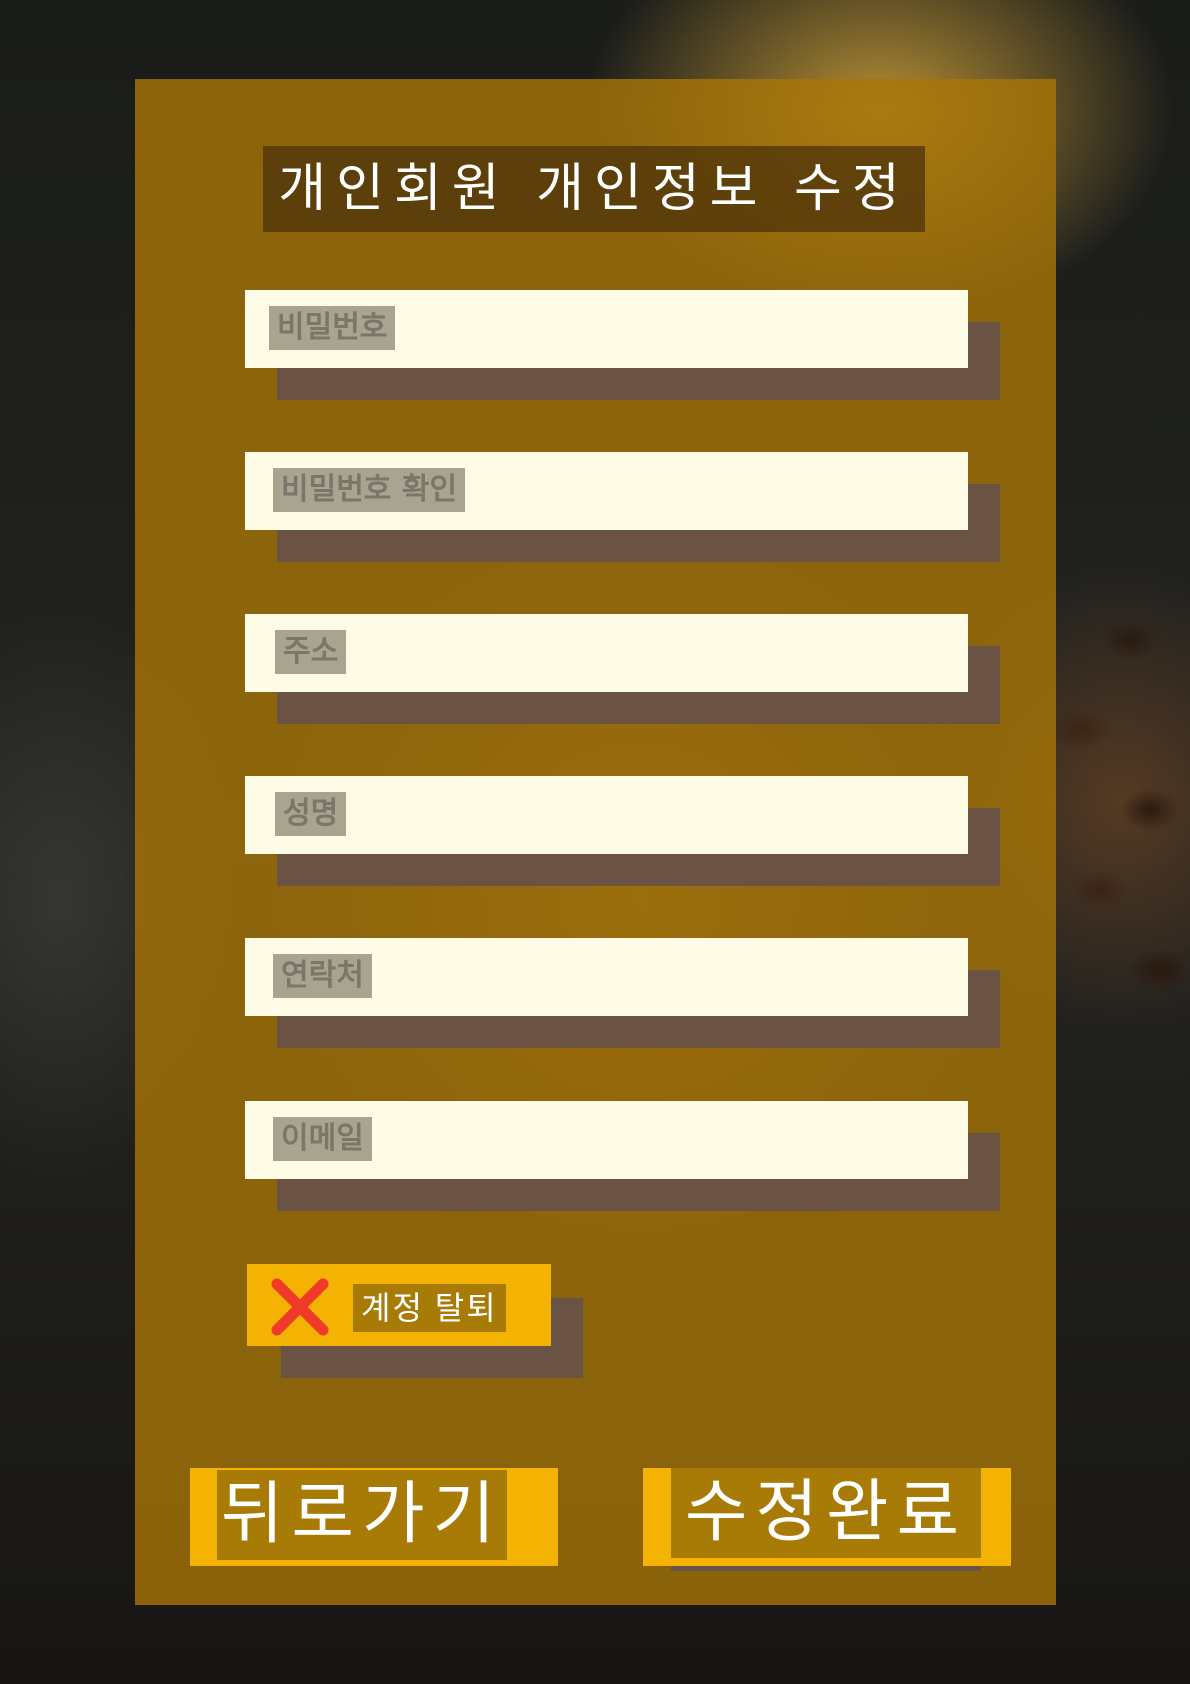  I want to click on address-input, so click(608, 654).